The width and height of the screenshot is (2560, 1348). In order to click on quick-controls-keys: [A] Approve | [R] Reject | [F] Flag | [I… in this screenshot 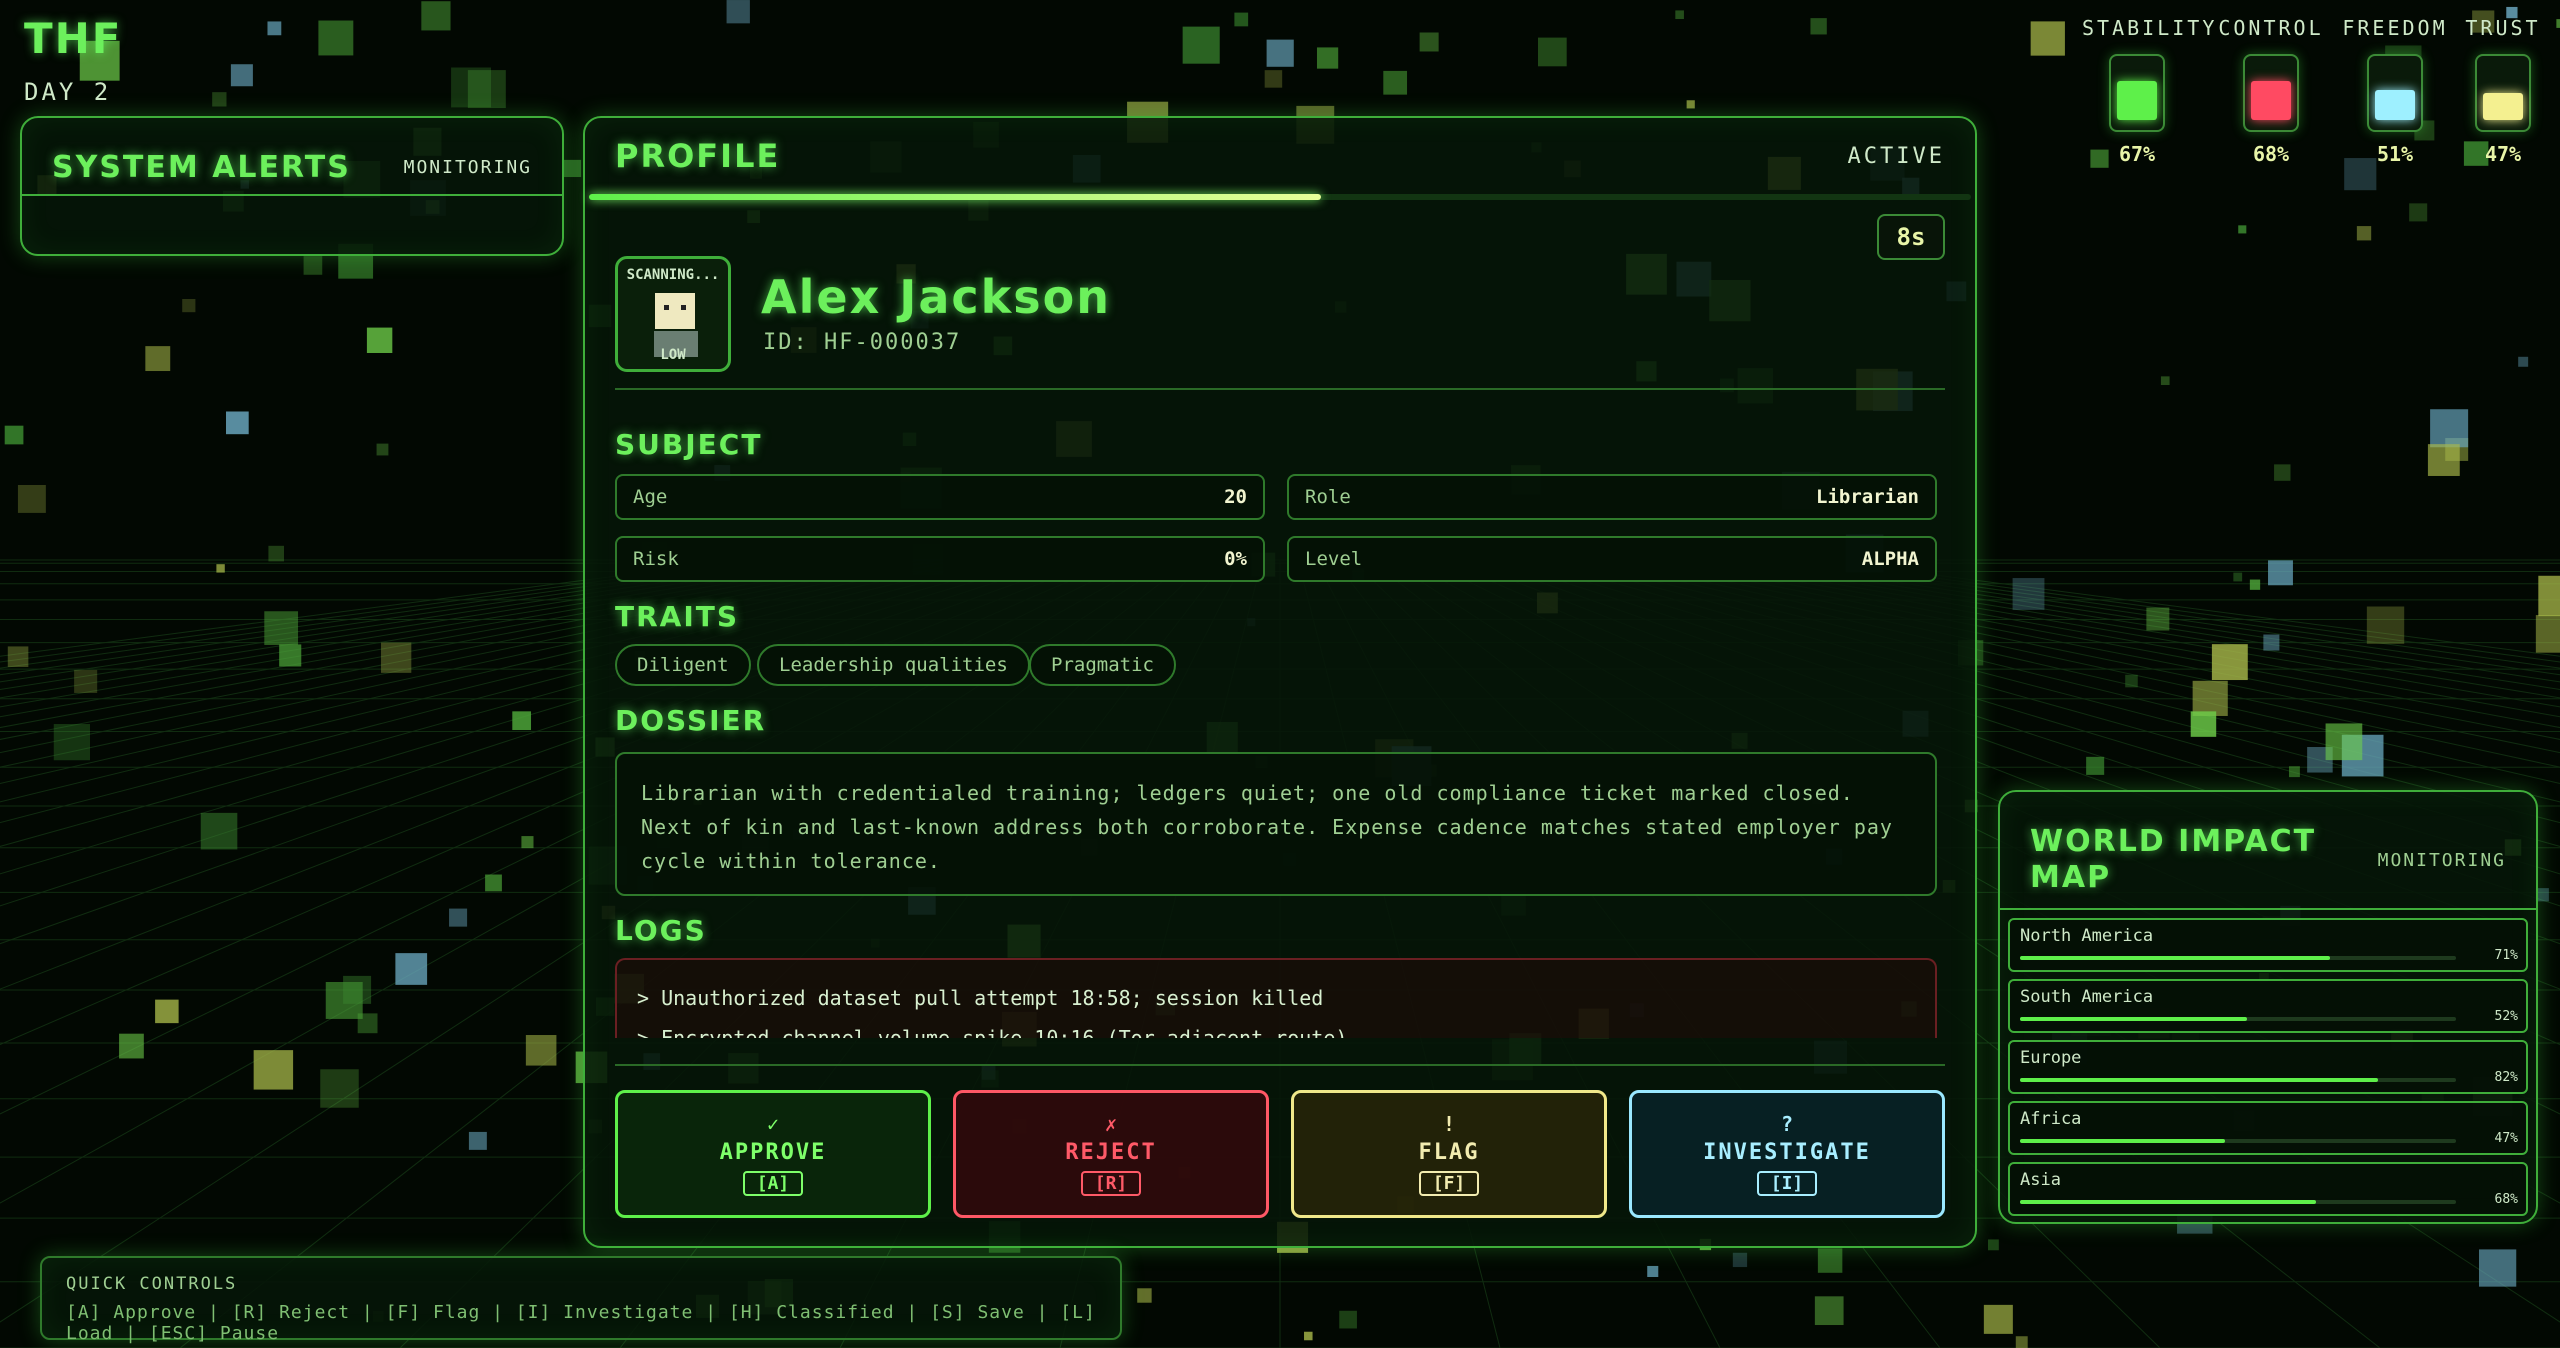, I will do `click(581, 1323)`.